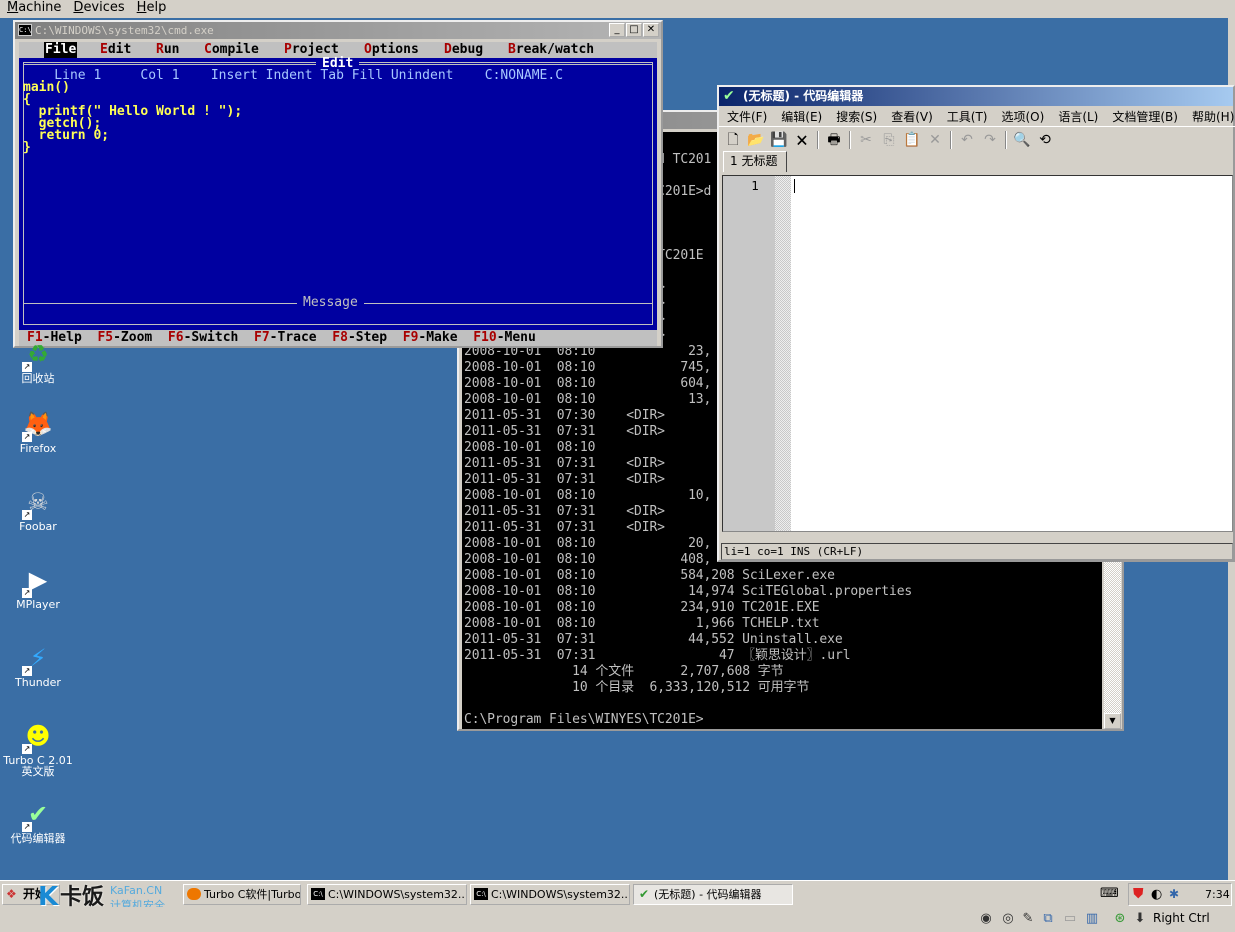  Describe the element at coordinates (1112, 721) in the screenshot. I see `scroll-down-button: ▼` at that location.